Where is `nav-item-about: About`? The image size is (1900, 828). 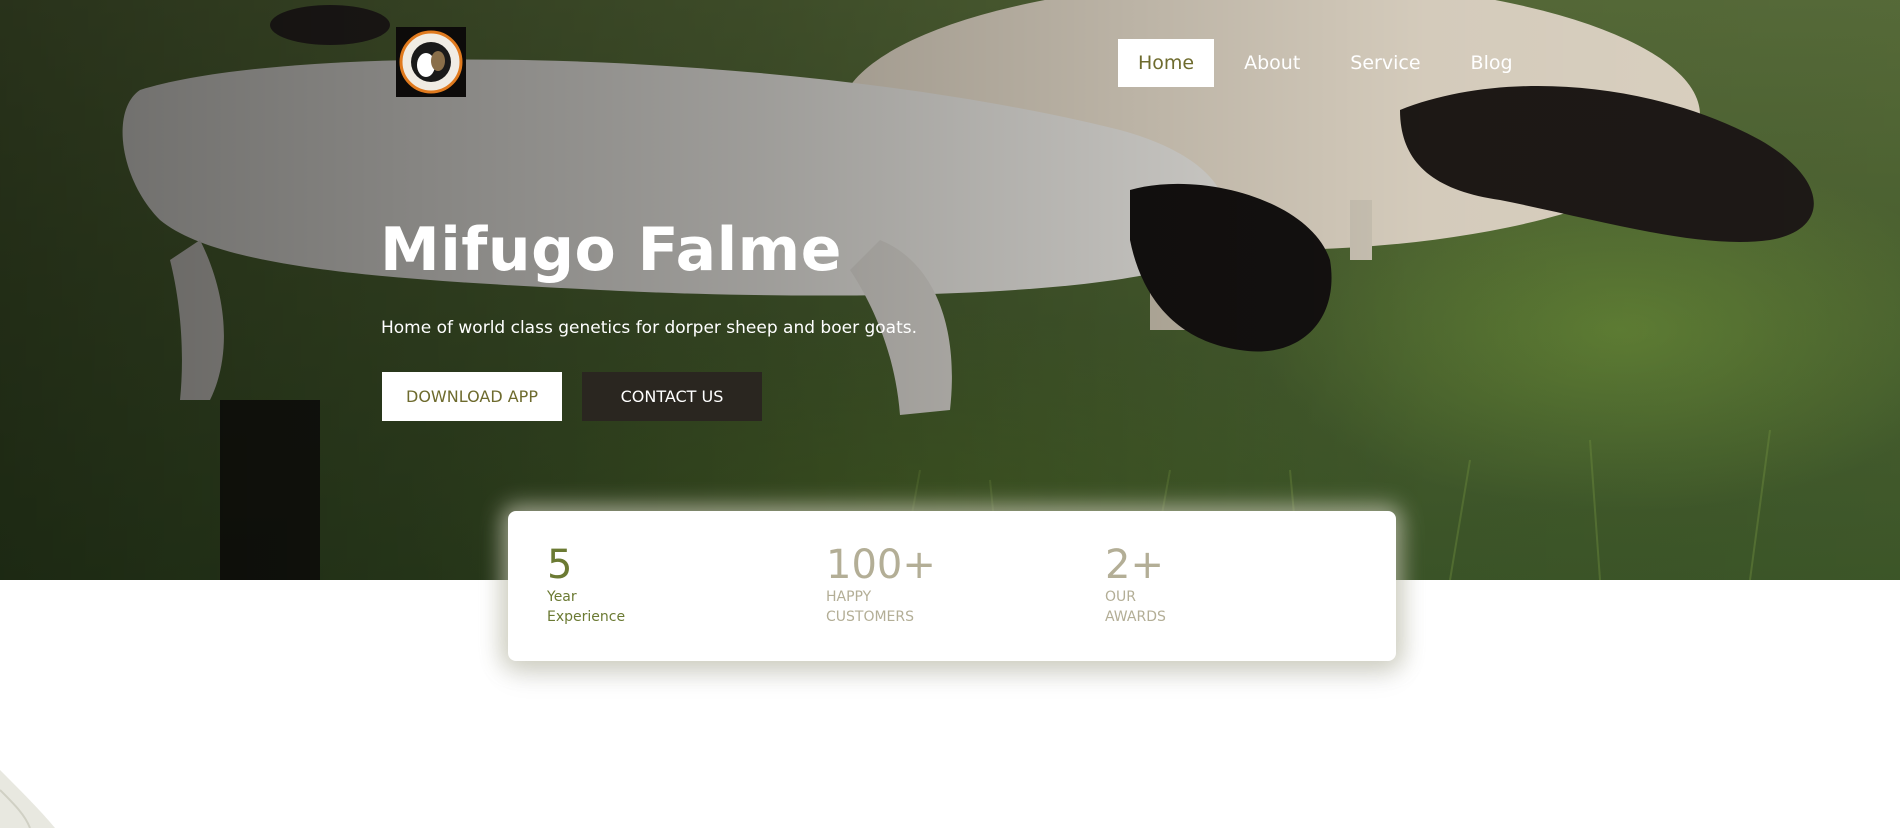 nav-item-about: About is located at coordinates (1272, 63).